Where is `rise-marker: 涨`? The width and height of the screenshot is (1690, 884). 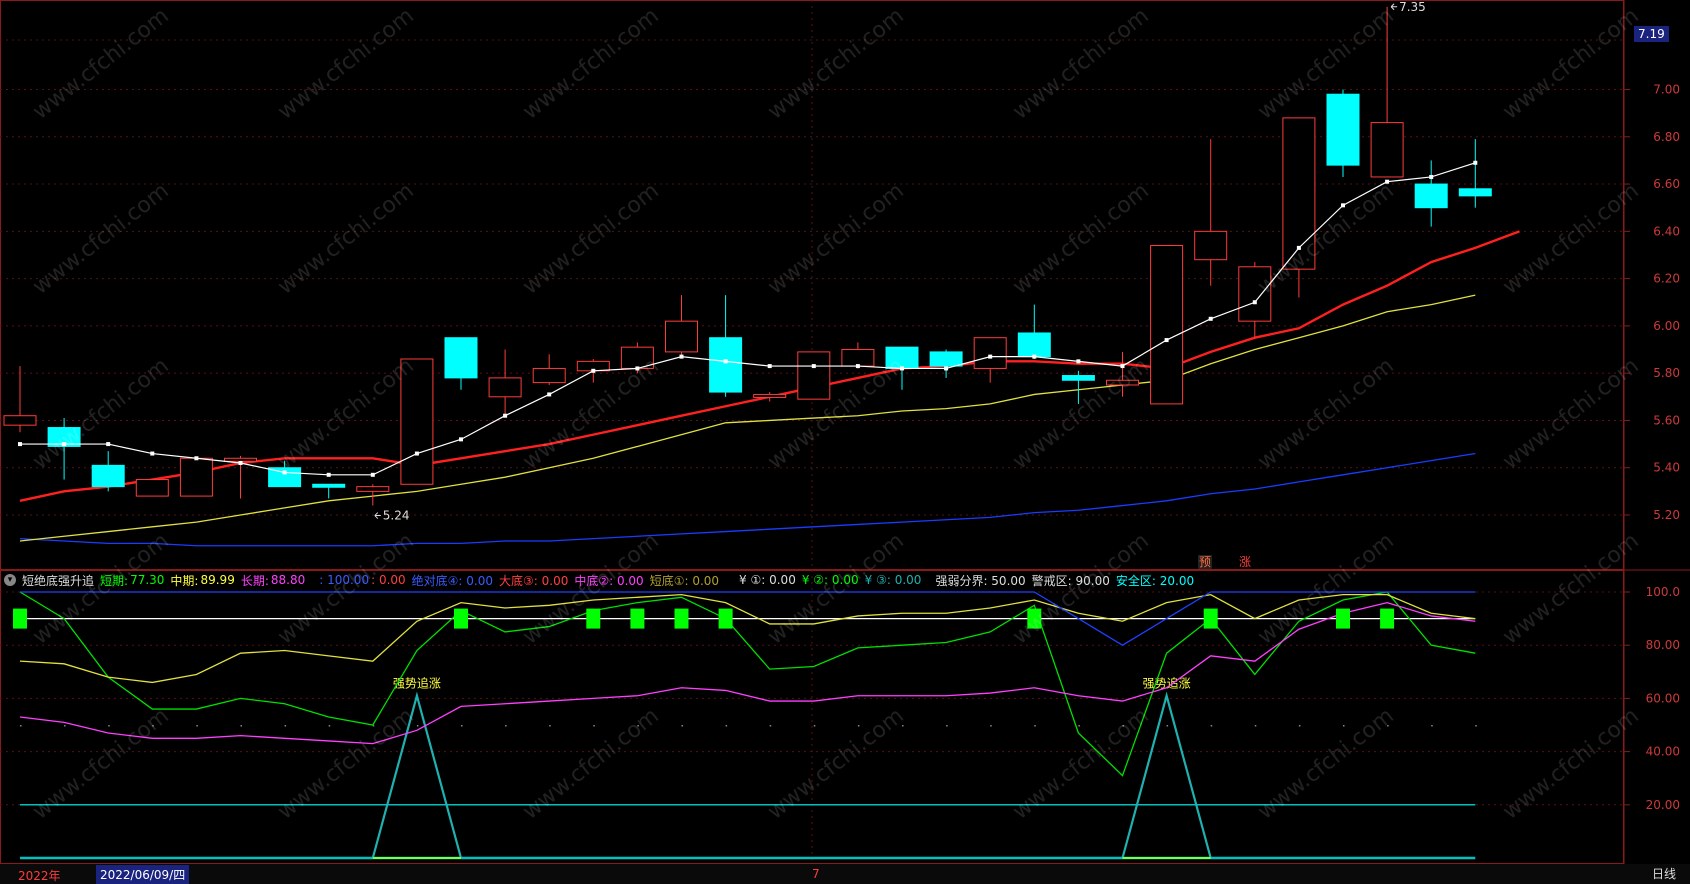 rise-marker: 涨 is located at coordinates (1245, 561).